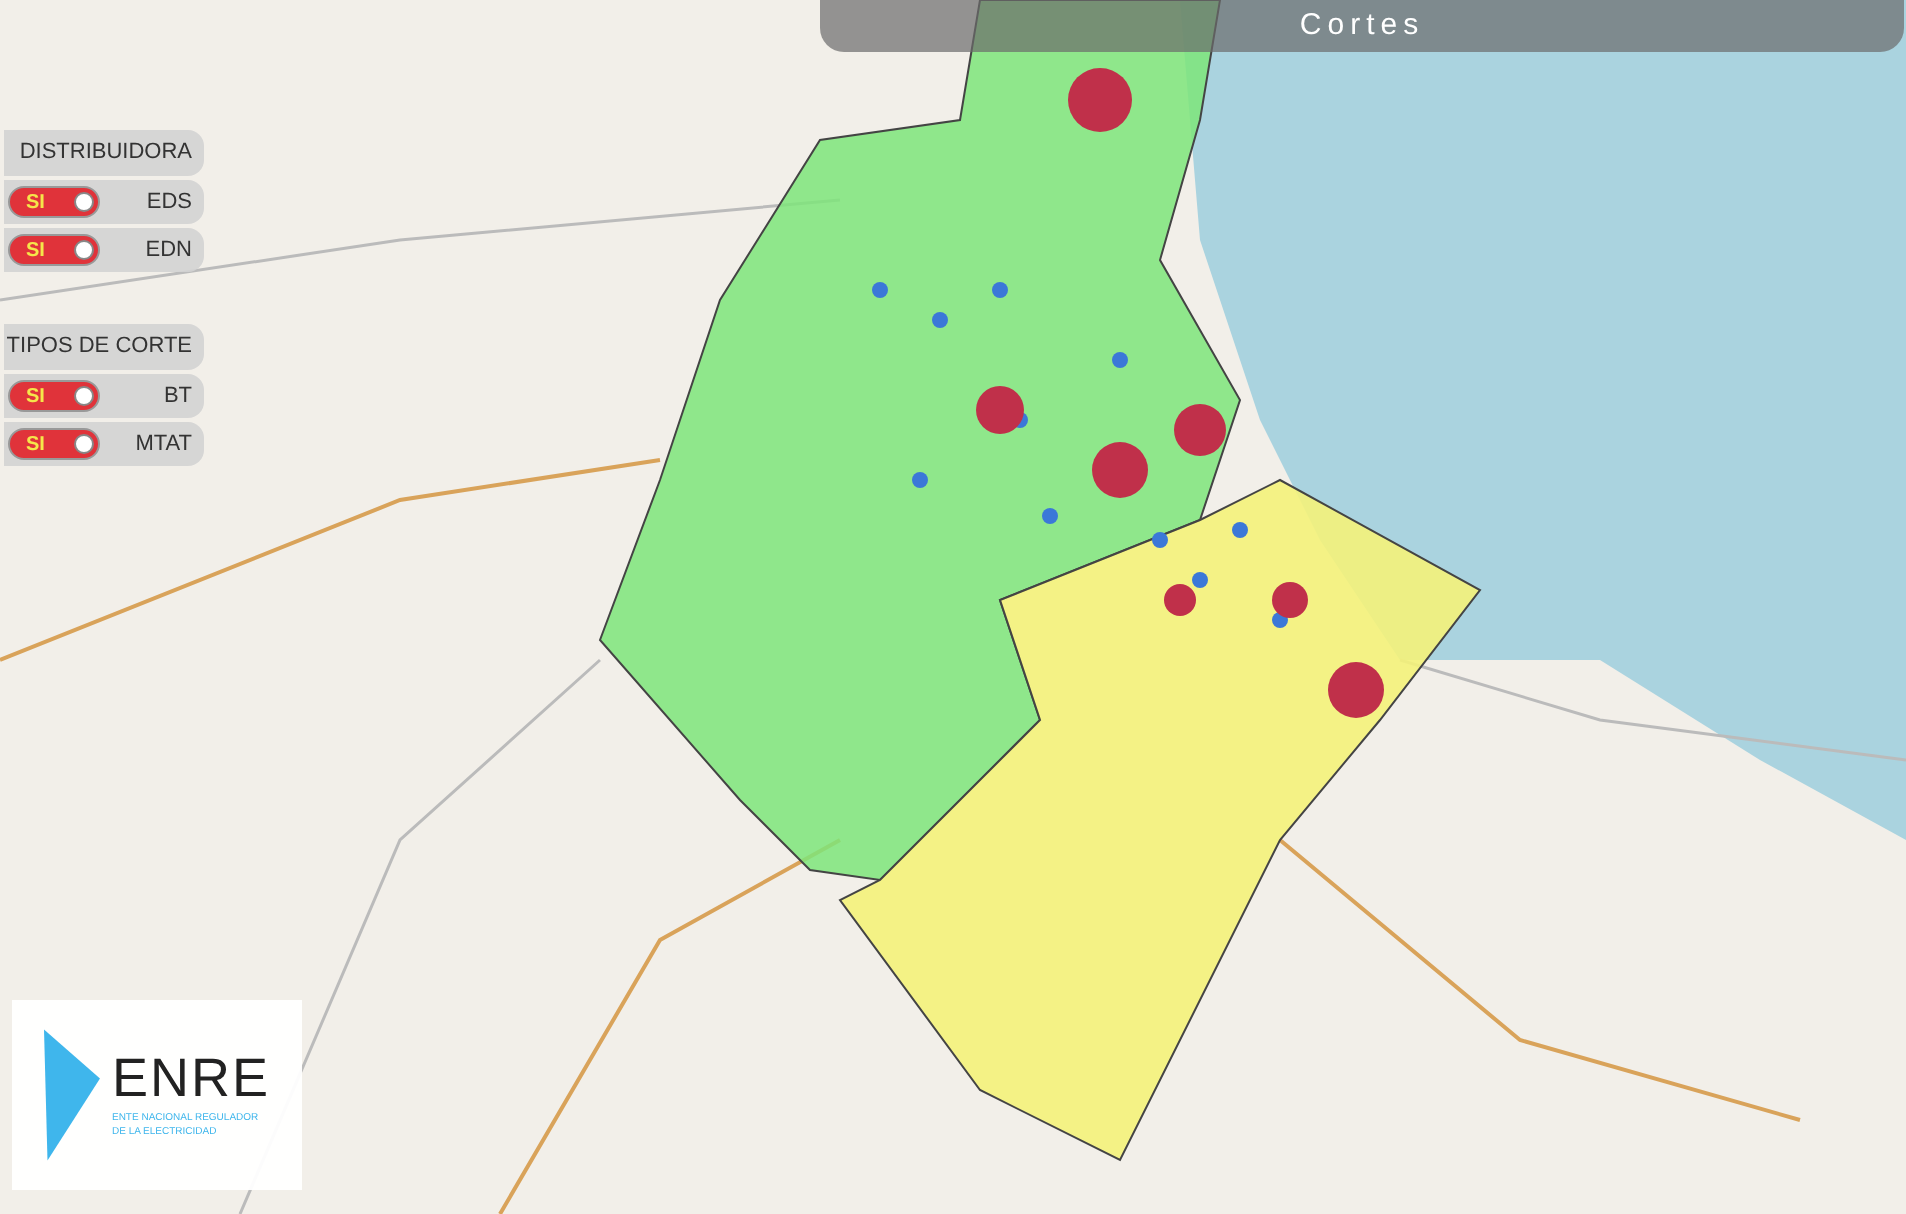  I want to click on group-heading: DISTRIBUIDORA, so click(104, 153).